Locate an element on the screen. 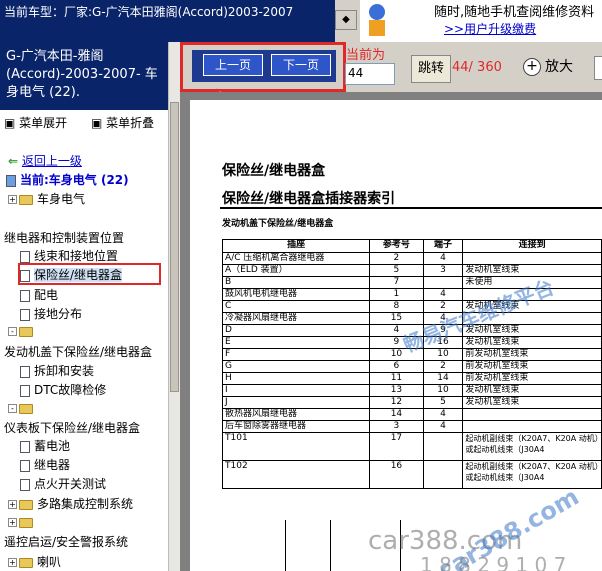 The width and height of the screenshot is (602, 571). tree-item: 点火开关测试 is located at coordinates (63, 483).